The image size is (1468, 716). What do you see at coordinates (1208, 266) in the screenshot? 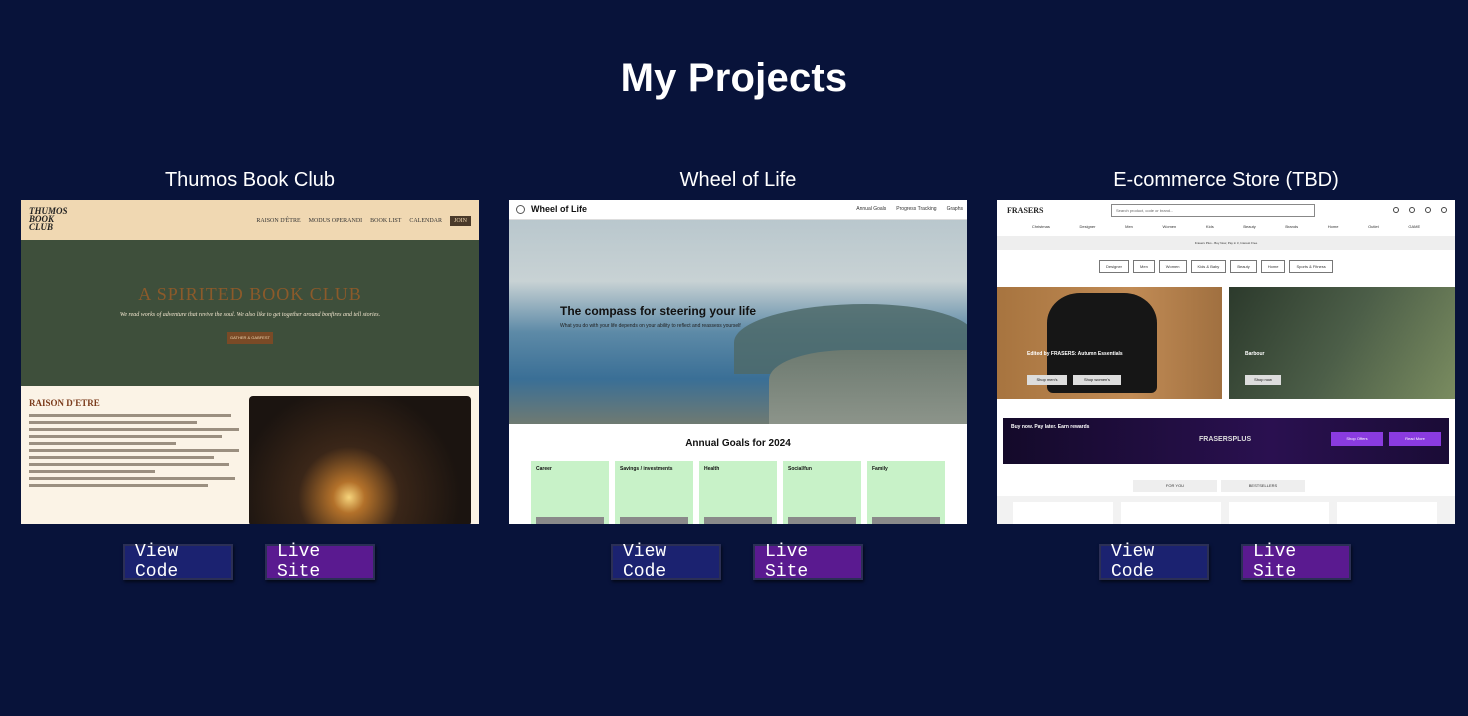
I see `preview-pill: Kids & Baby` at bounding box center [1208, 266].